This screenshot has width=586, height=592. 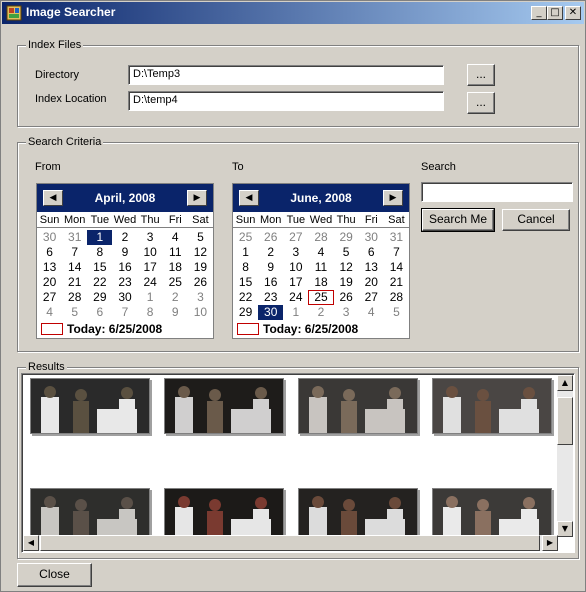 What do you see at coordinates (150, 267) in the screenshot?
I see `from-day-cell: 17` at bounding box center [150, 267].